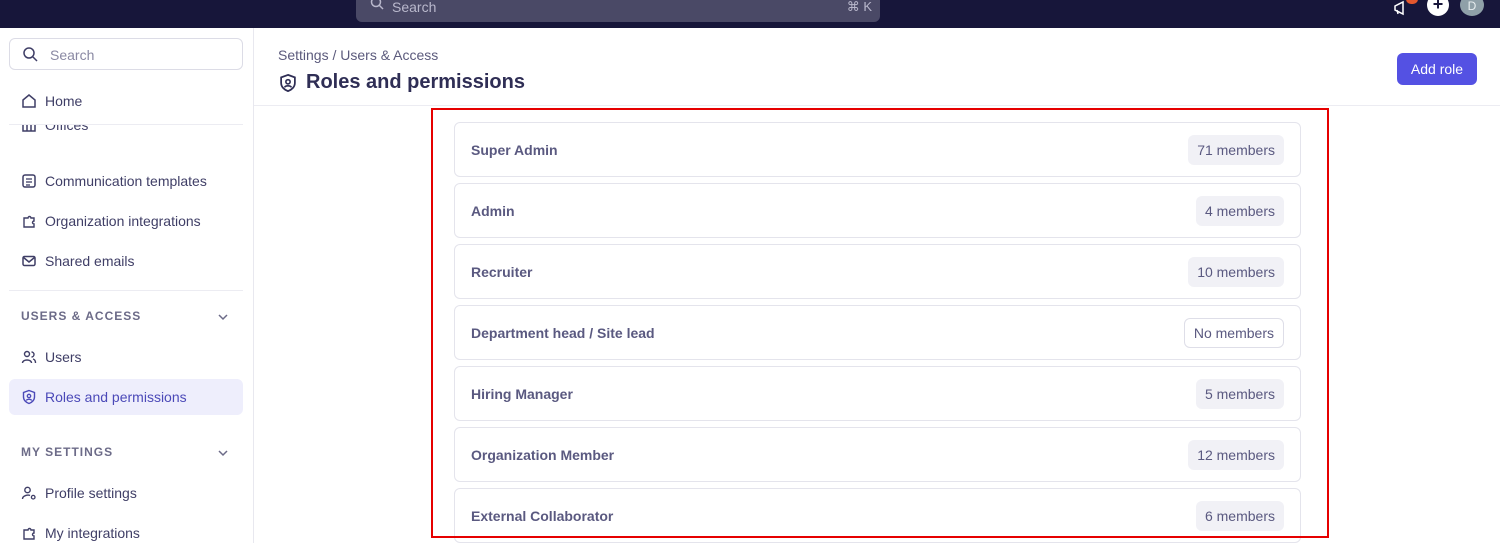 The image size is (1500, 543). What do you see at coordinates (126, 54) in the screenshot?
I see `sidebar-search-input: Search` at bounding box center [126, 54].